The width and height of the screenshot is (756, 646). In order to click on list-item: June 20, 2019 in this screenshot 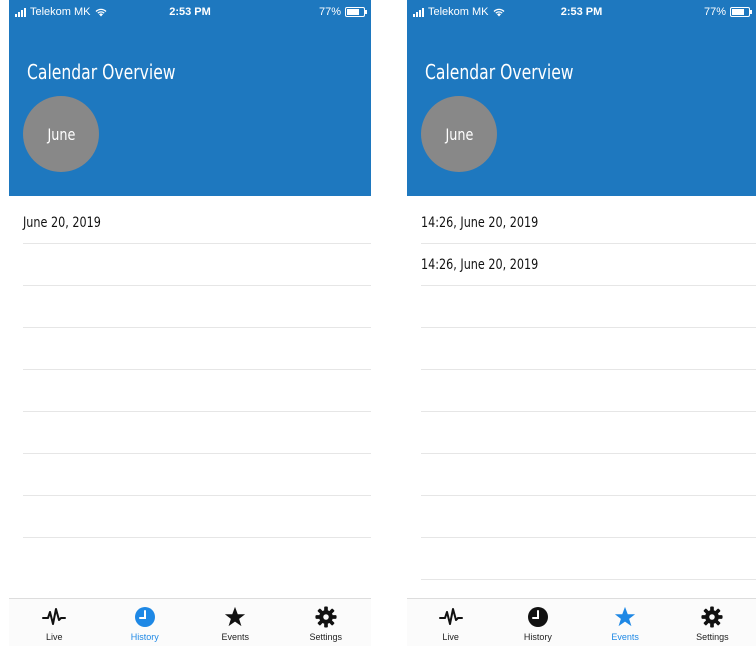, I will do `click(197, 223)`.